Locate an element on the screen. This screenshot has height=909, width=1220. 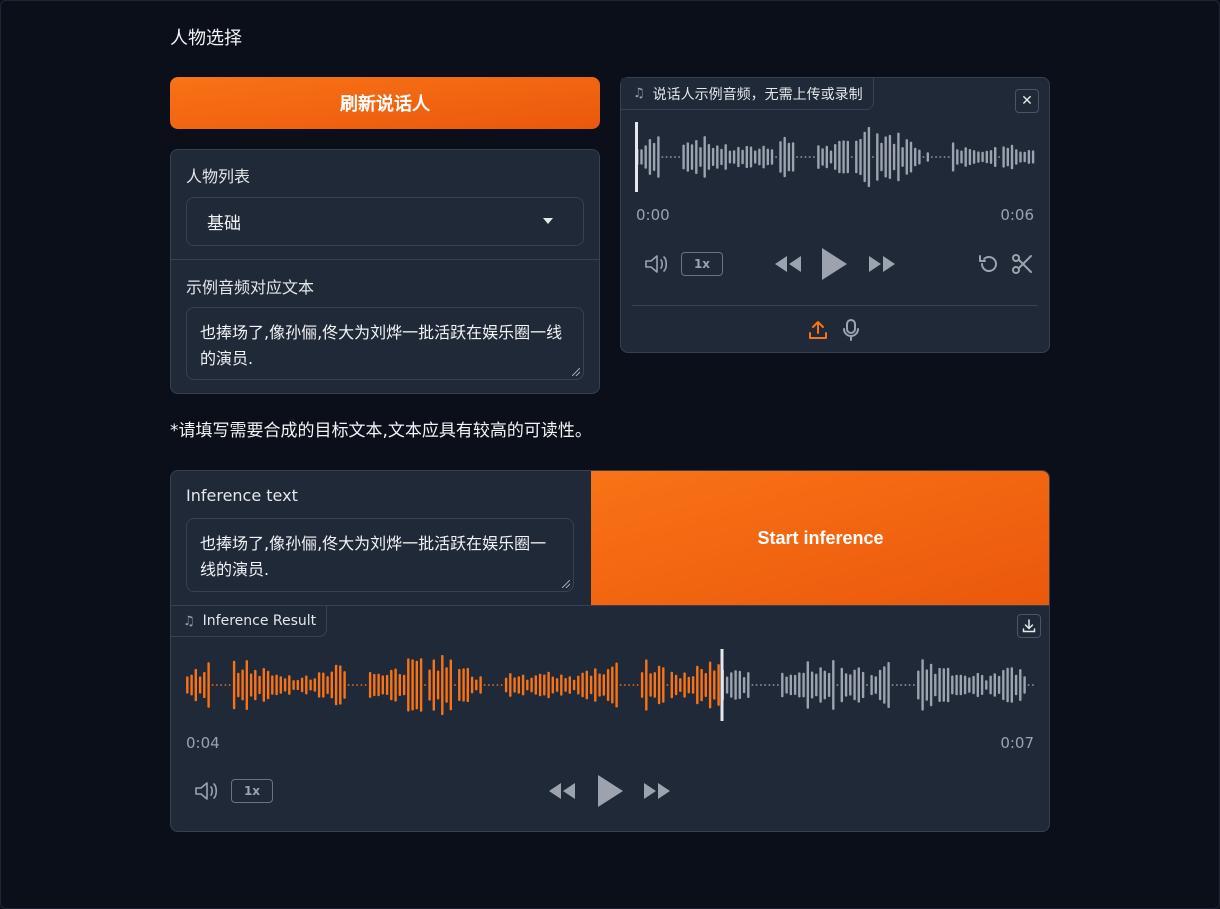
inference-waveform is located at coordinates (610, 685).